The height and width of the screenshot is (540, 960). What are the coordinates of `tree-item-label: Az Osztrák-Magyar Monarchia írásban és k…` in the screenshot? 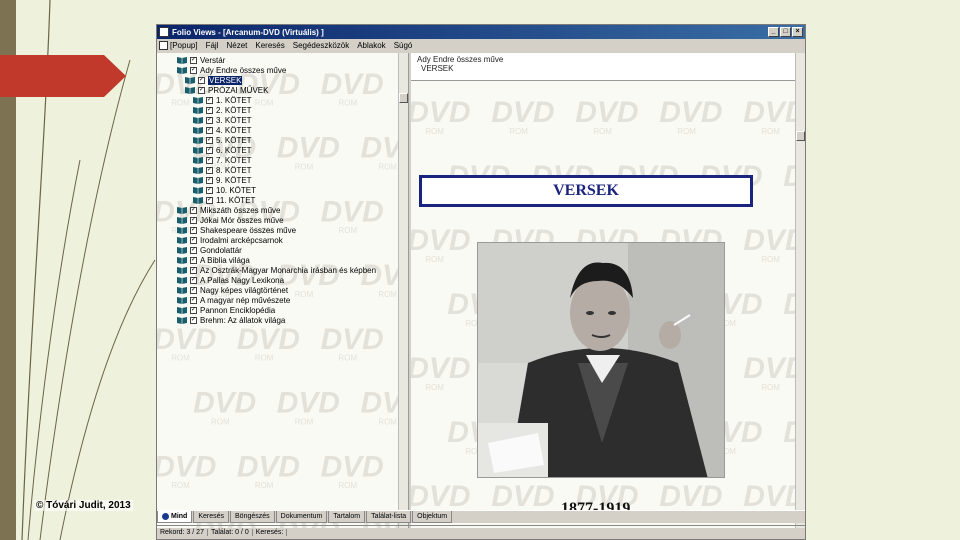 It's located at (288, 270).